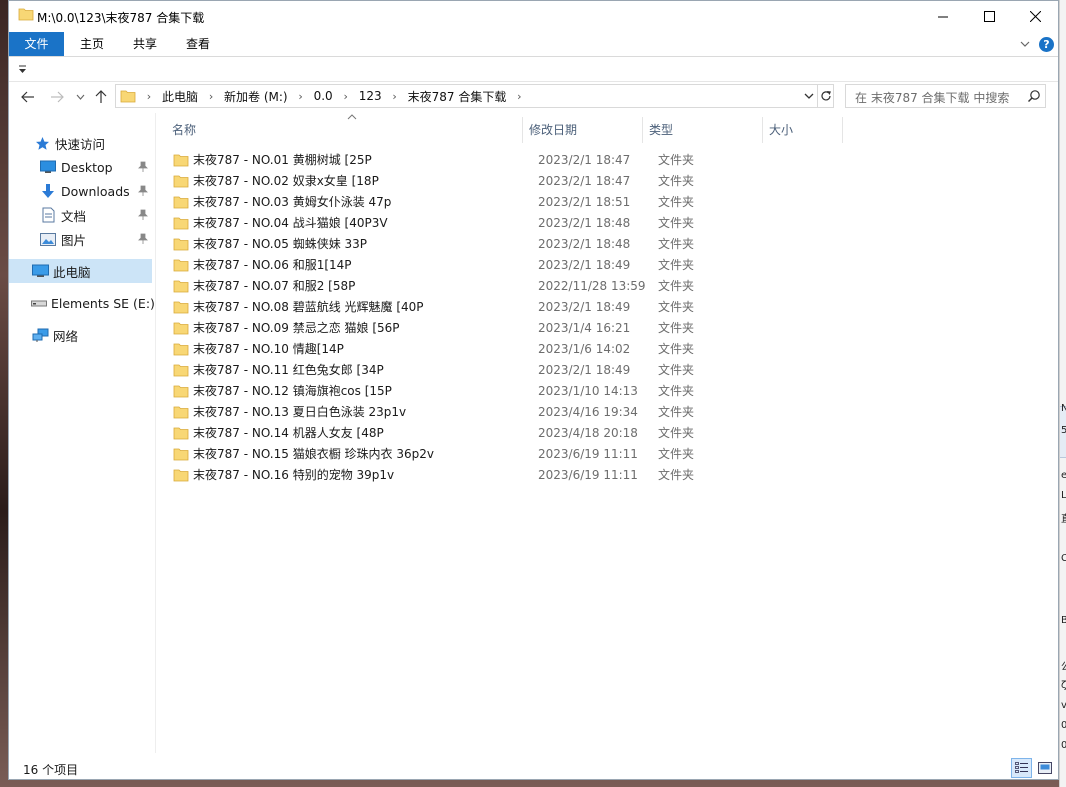 The width and height of the screenshot is (1066, 787). Describe the element at coordinates (603, 243) in the screenshot. I see `file-row: 末夜787 - NO.05 蜘蛛侠妹 33P 2023/2/1 18:48 文件夹` at that location.